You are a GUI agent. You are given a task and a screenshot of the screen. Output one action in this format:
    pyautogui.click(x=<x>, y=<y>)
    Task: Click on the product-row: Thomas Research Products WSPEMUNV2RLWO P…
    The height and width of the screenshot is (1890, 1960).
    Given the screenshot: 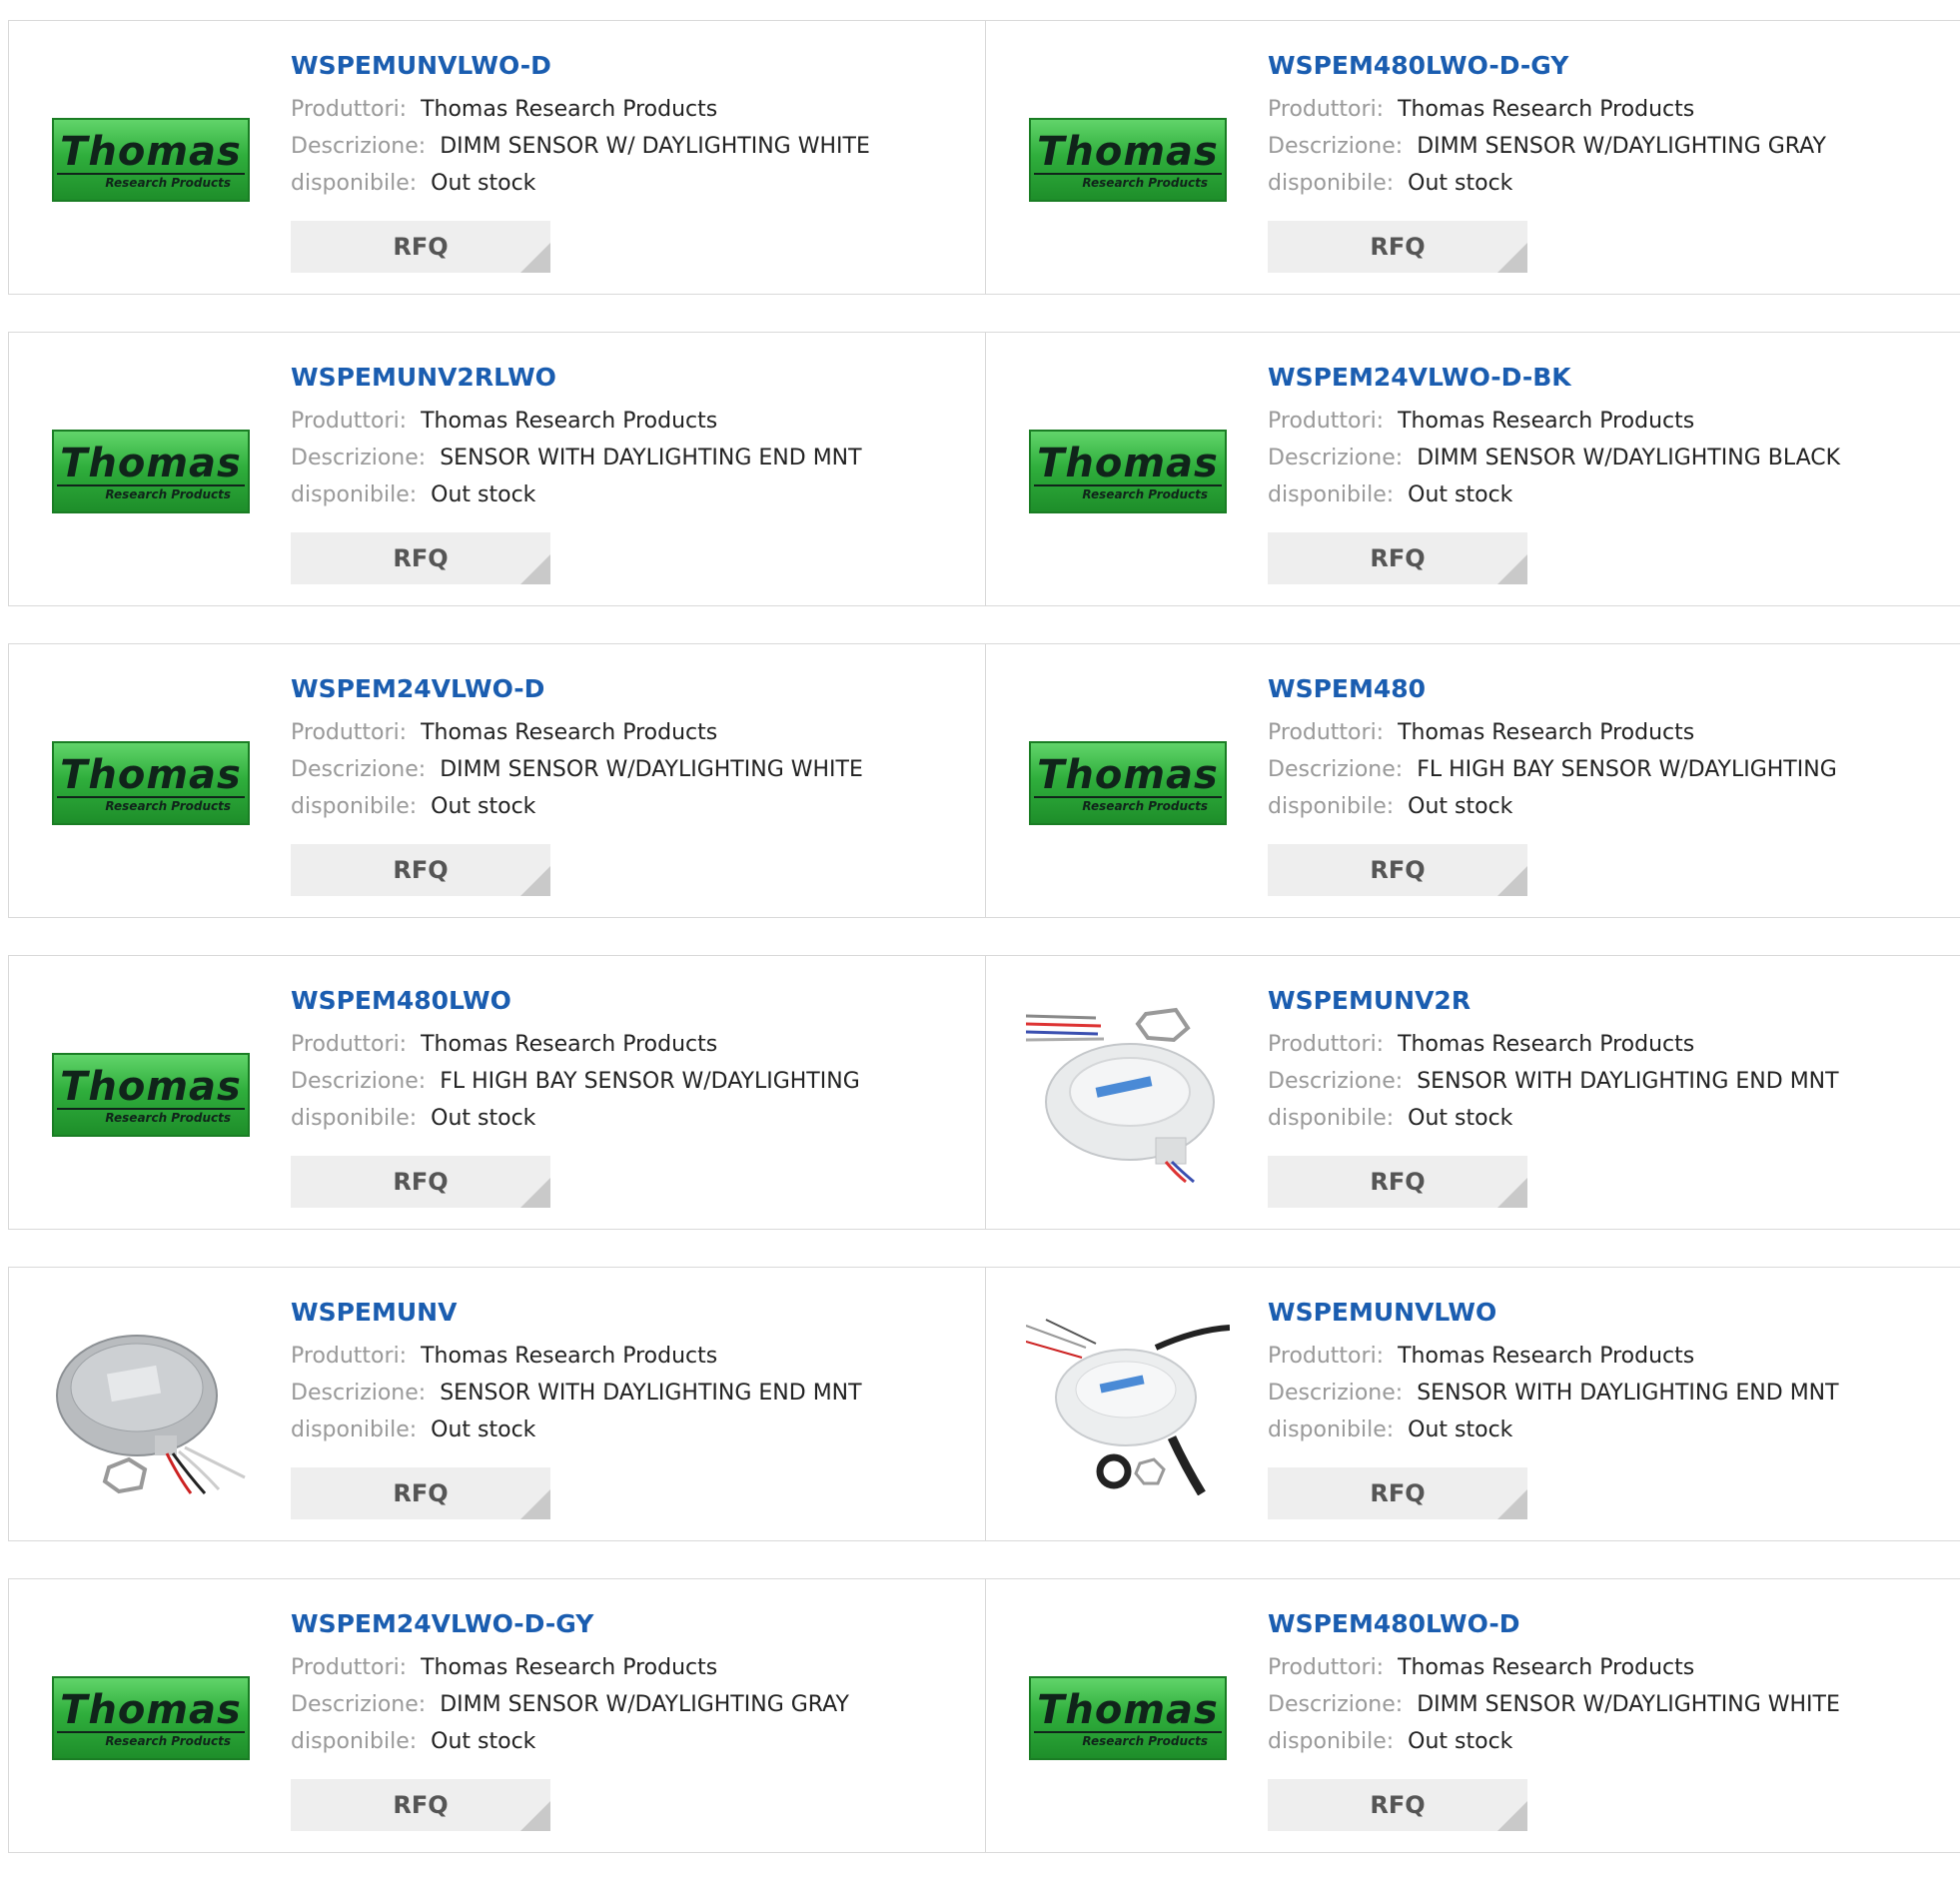 What is the action you would take?
    pyautogui.click(x=984, y=469)
    